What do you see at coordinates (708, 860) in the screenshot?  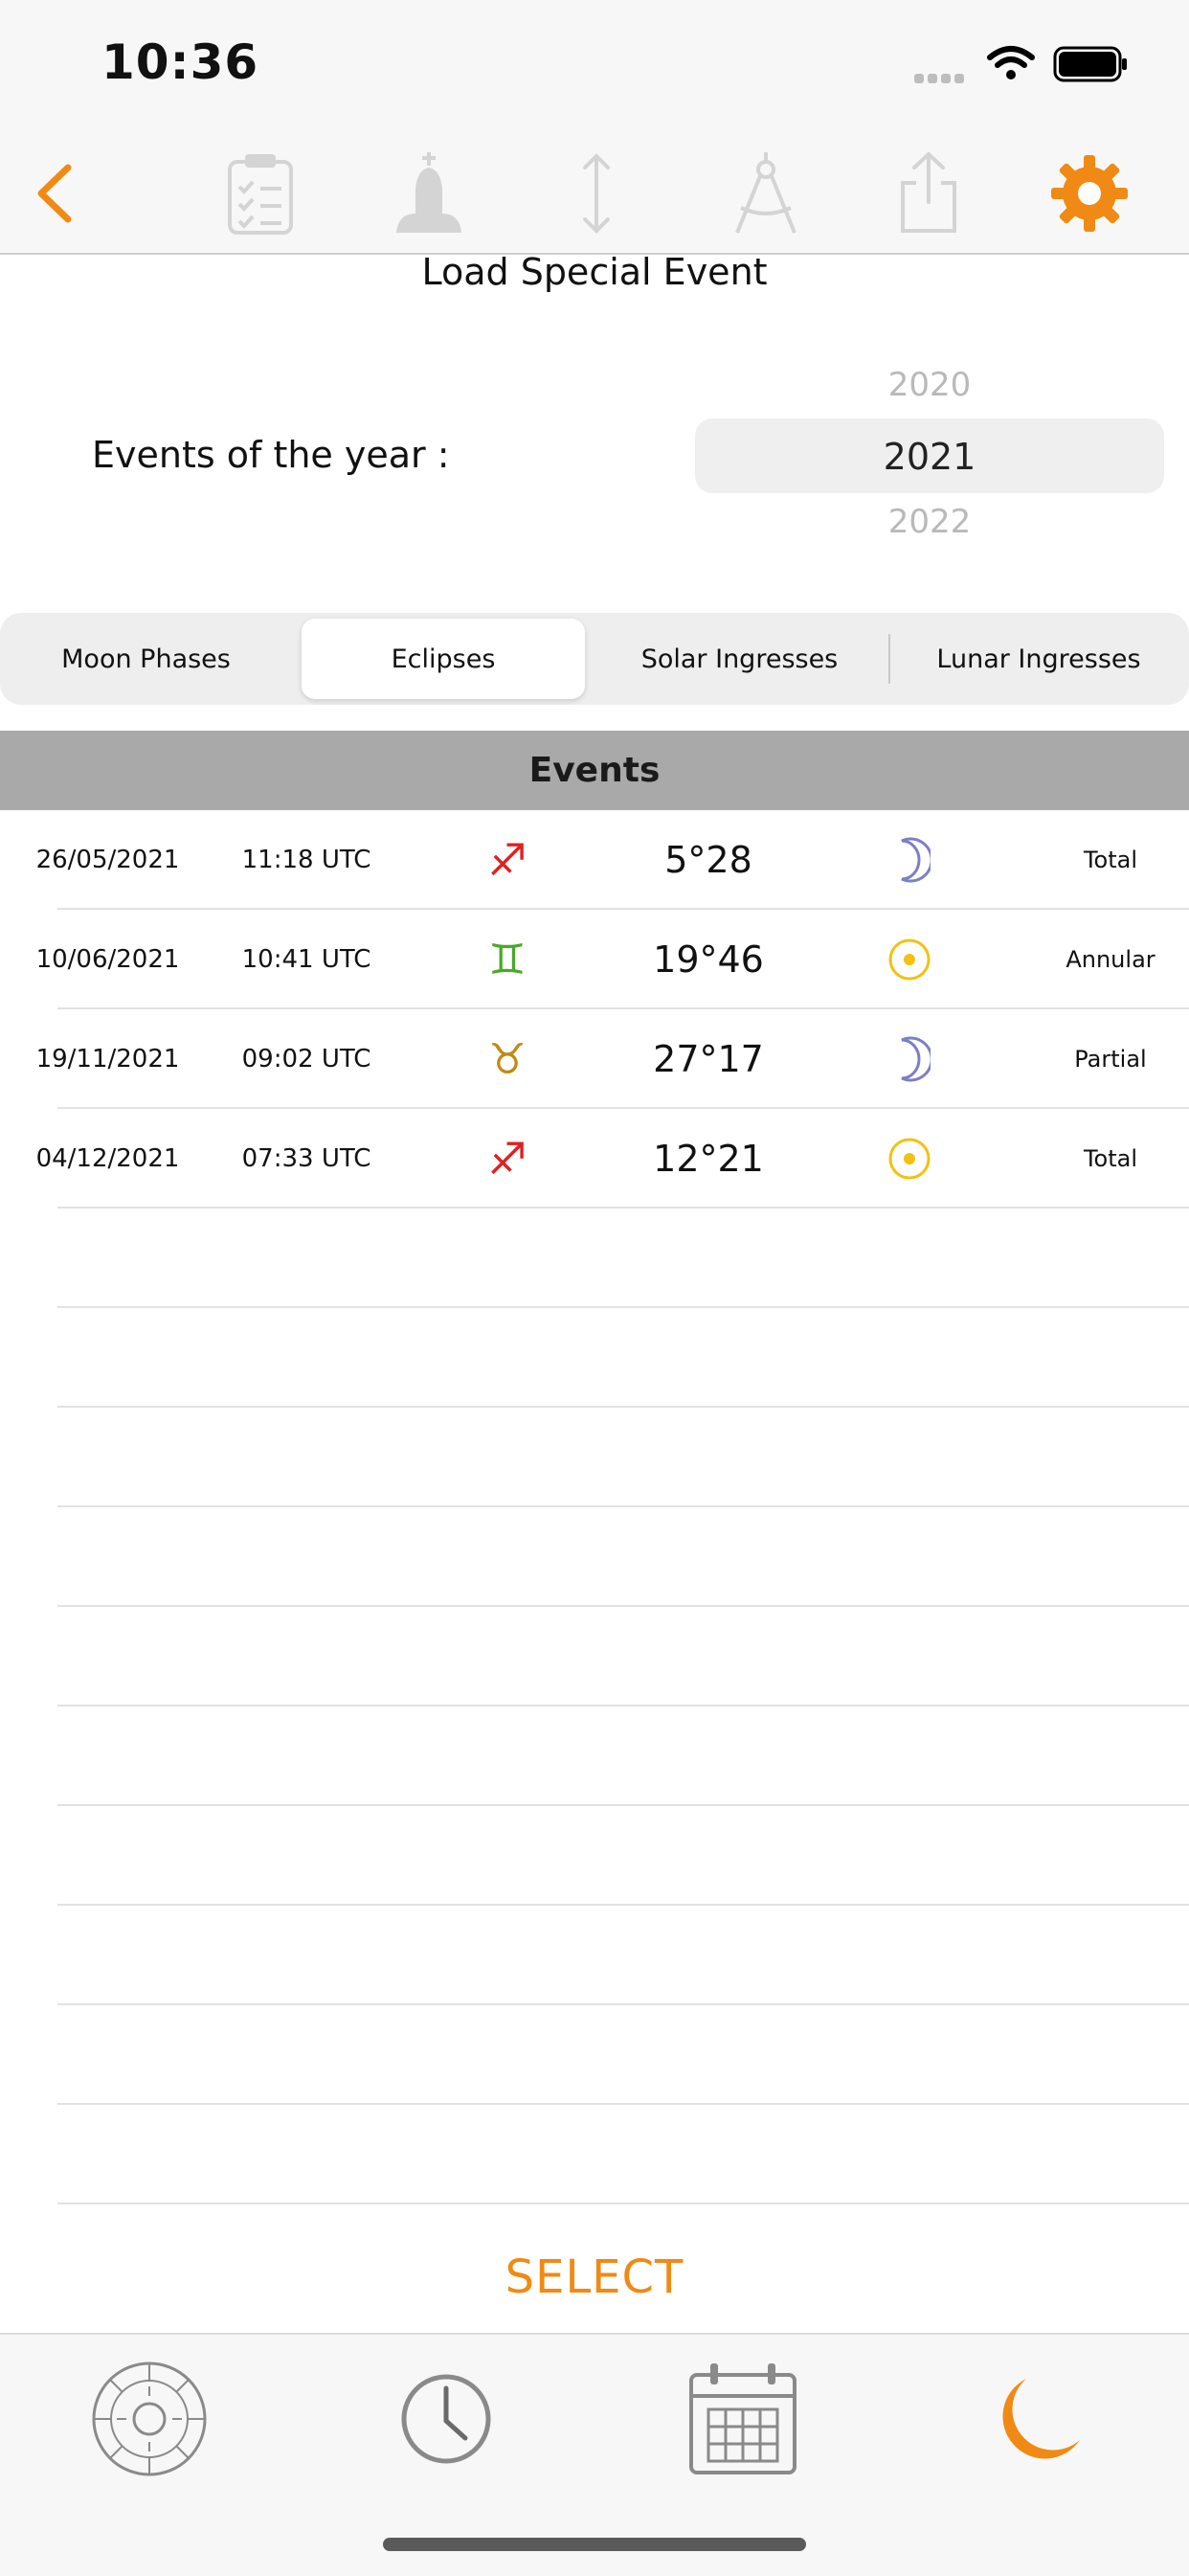 I see `event-degree: 5°28` at bounding box center [708, 860].